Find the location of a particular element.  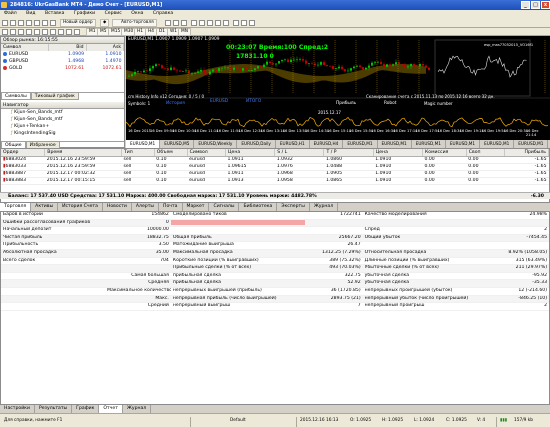

data-window-icon is located at coordinates (29, 23).